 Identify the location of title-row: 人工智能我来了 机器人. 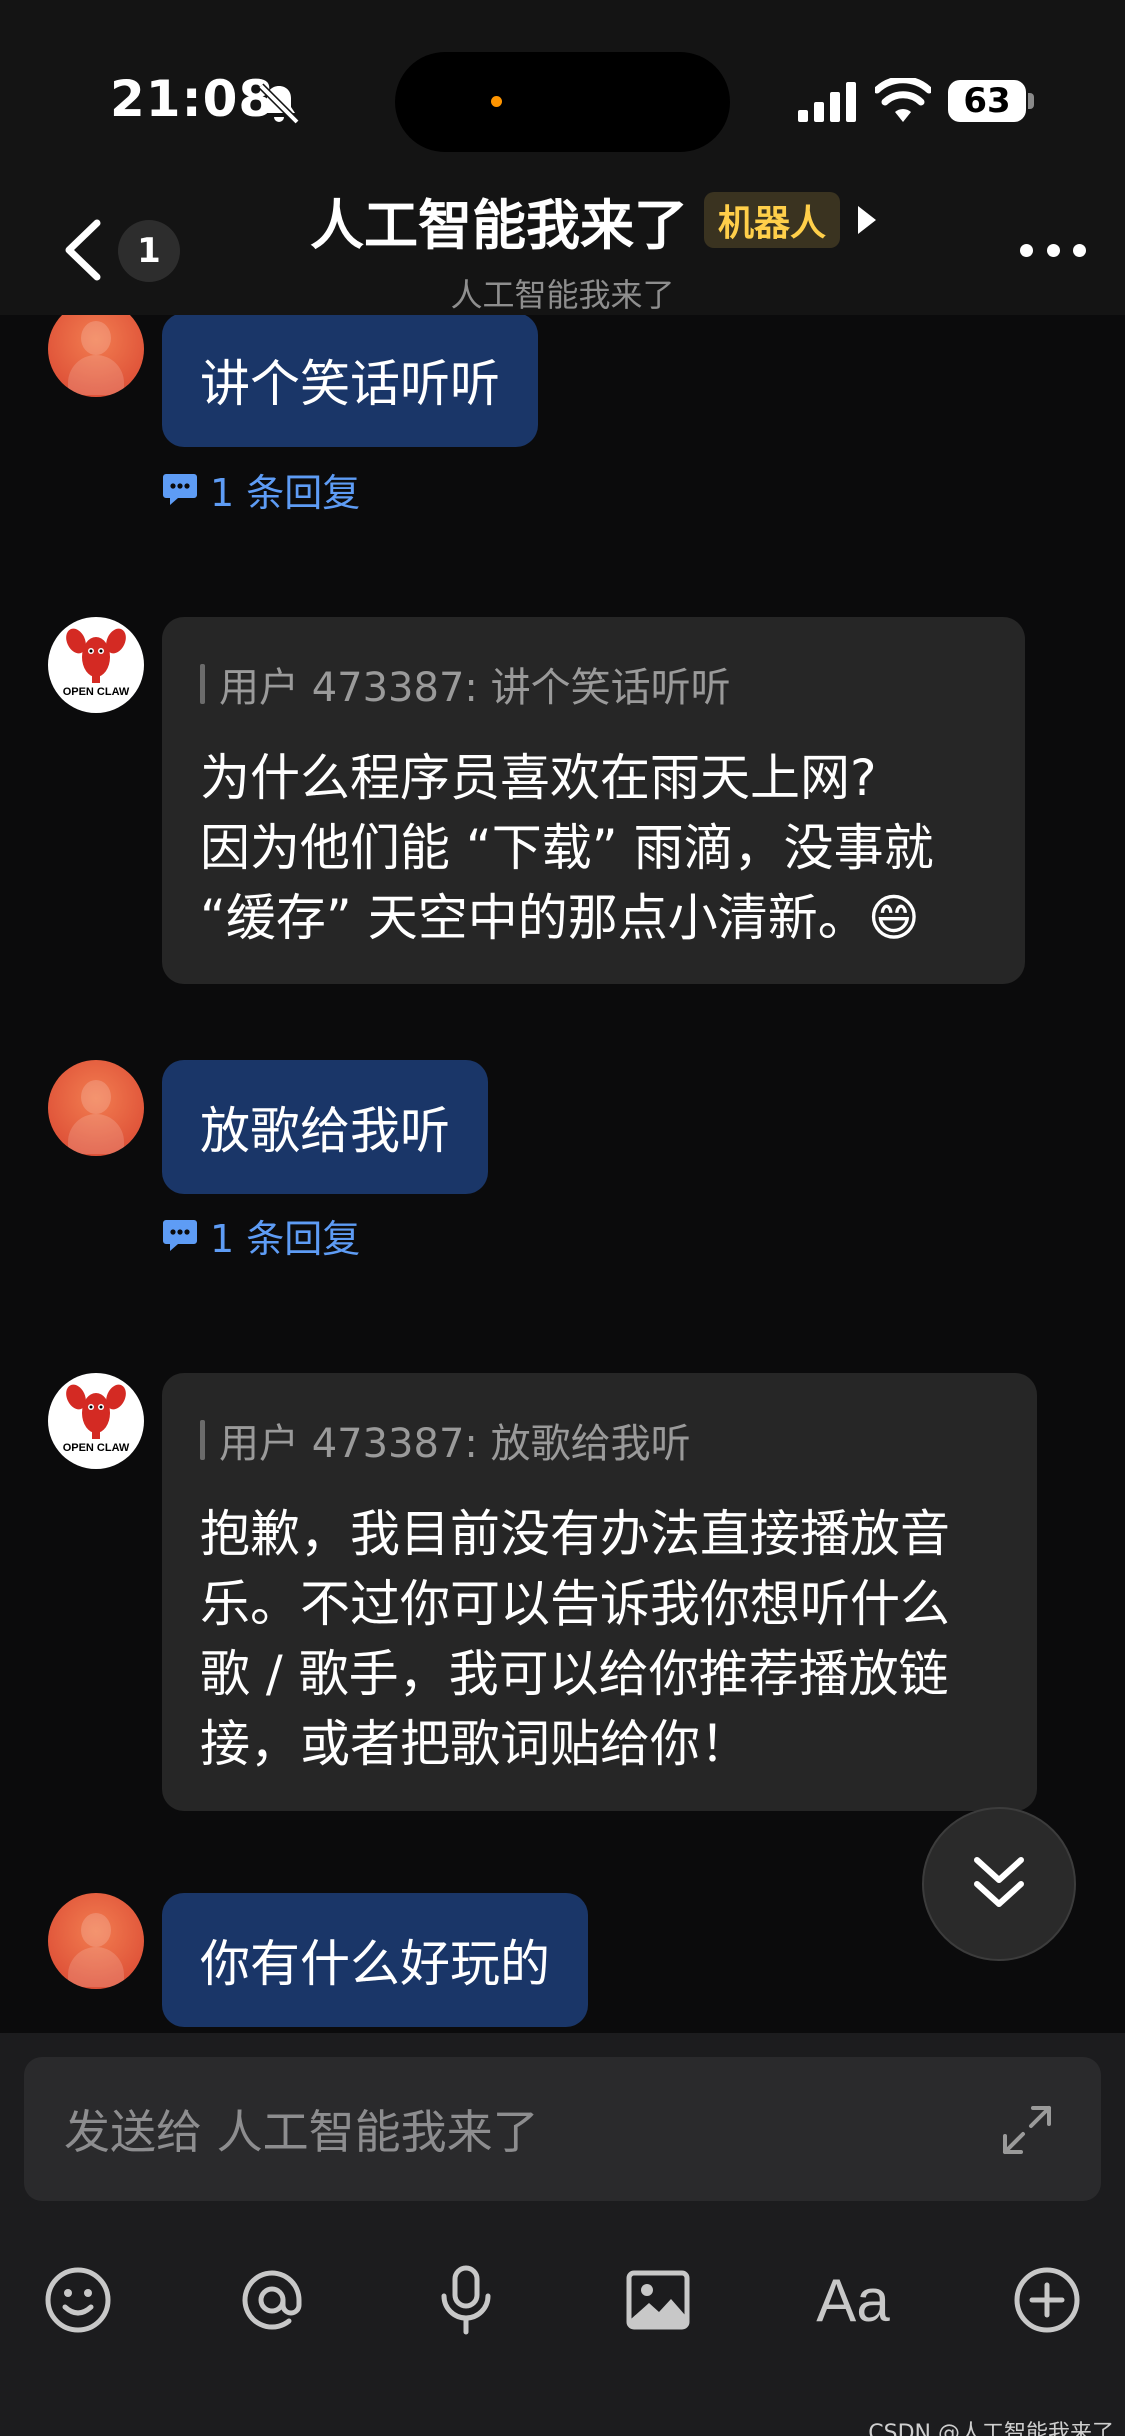
(593, 223).